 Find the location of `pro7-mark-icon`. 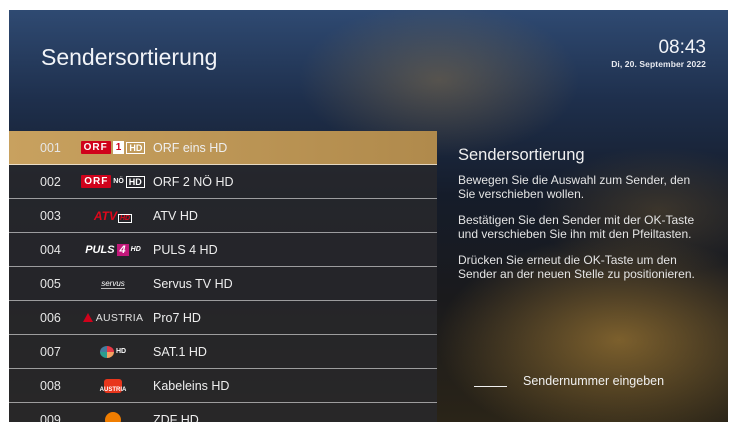

pro7-mark-icon is located at coordinates (87, 317).